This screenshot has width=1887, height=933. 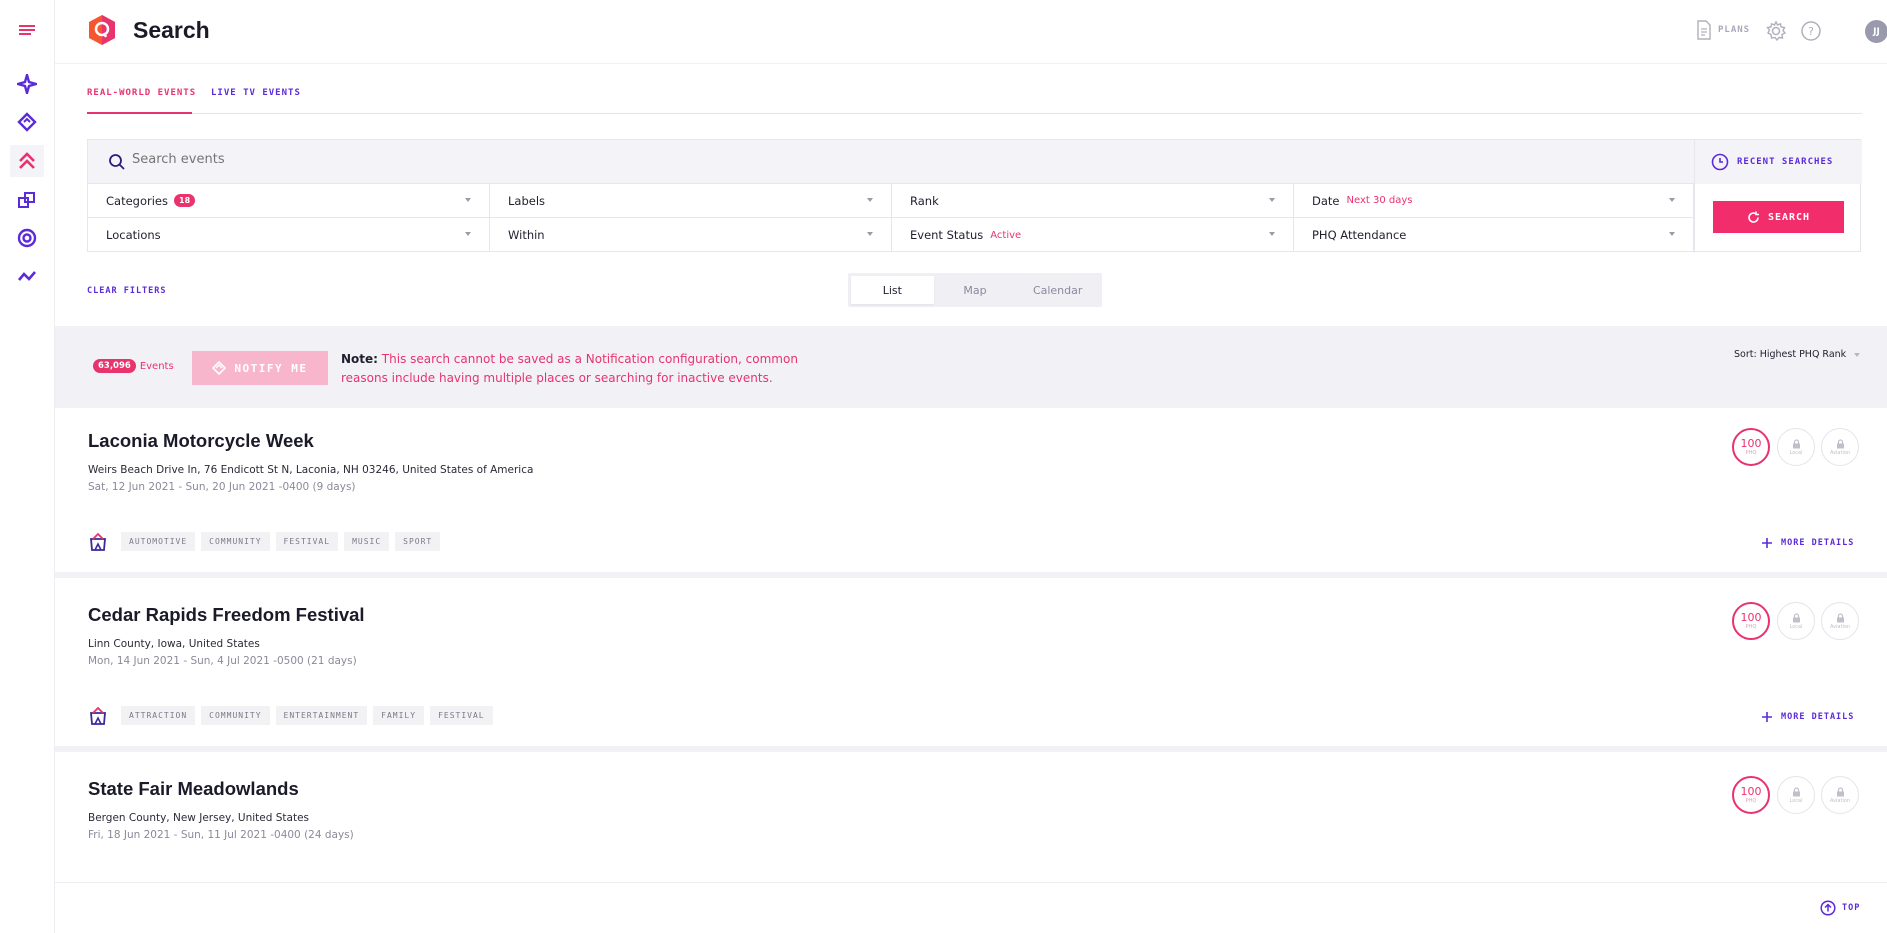 What do you see at coordinates (156, 366) in the screenshot?
I see `event-count-label: Events` at bounding box center [156, 366].